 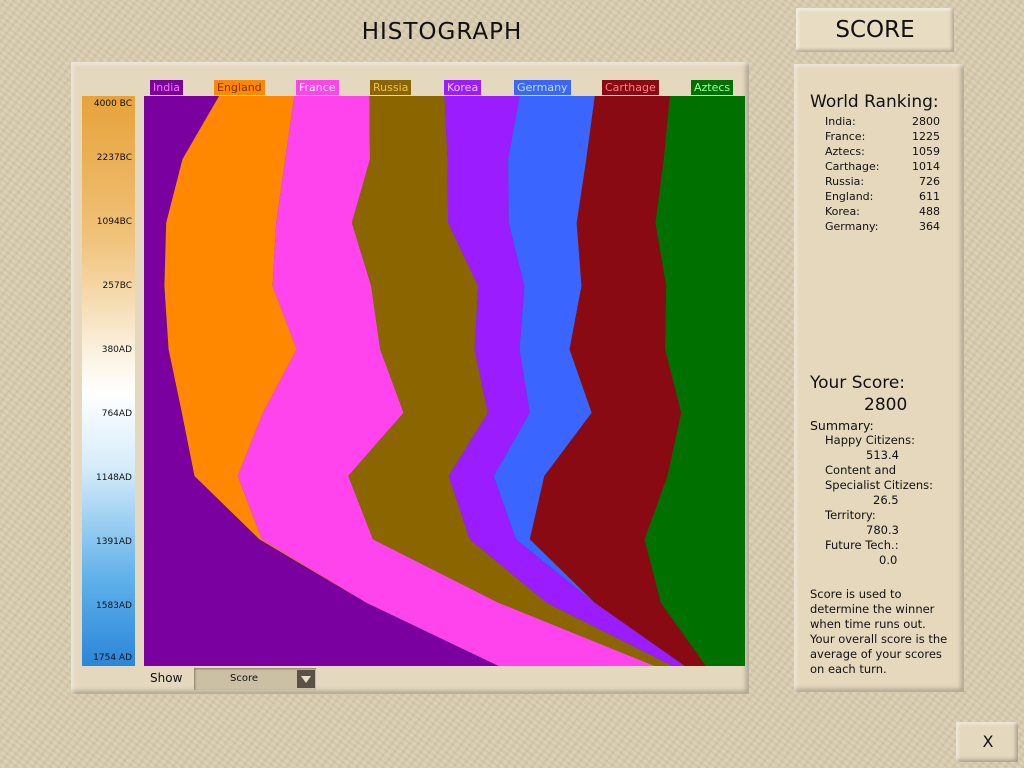 What do you see at coordinates (114, 158) in the screenshot?
I see `timeline-tick: 2237BC` at bounding box center [114, 158].